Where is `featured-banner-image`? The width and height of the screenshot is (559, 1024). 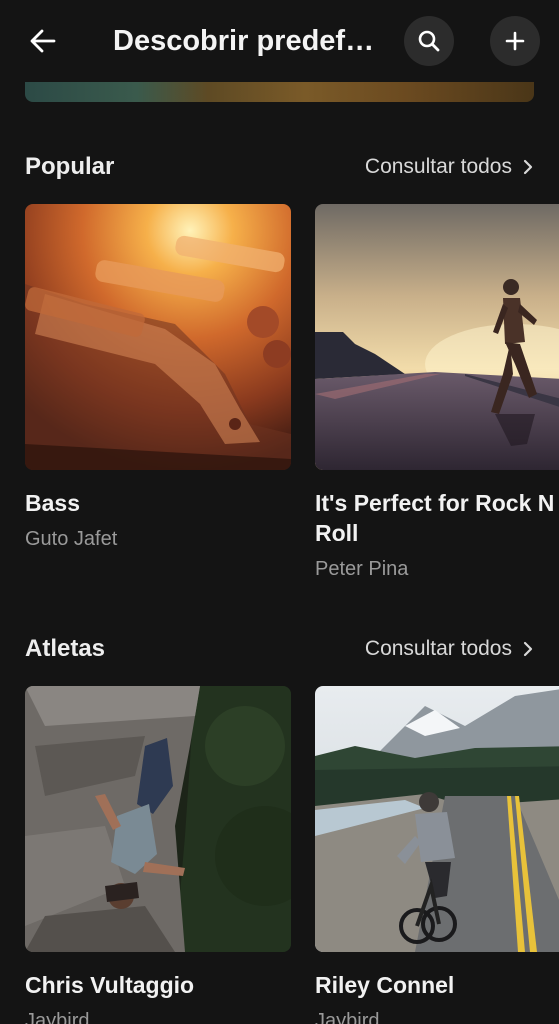
featured-banner-image is located at coordinates (279, 92).